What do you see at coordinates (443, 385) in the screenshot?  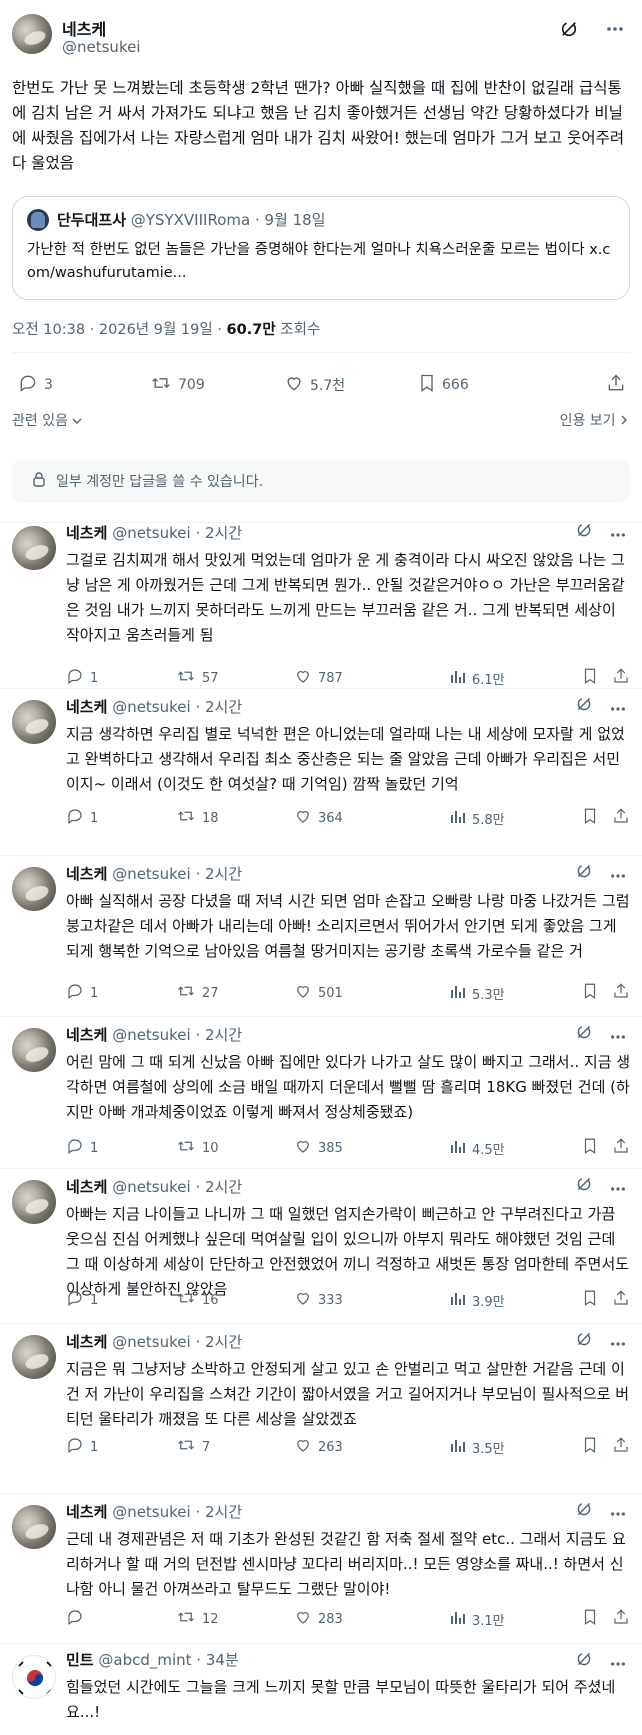 I see `bookmark-button: 666` at bounding box center [443, 385].